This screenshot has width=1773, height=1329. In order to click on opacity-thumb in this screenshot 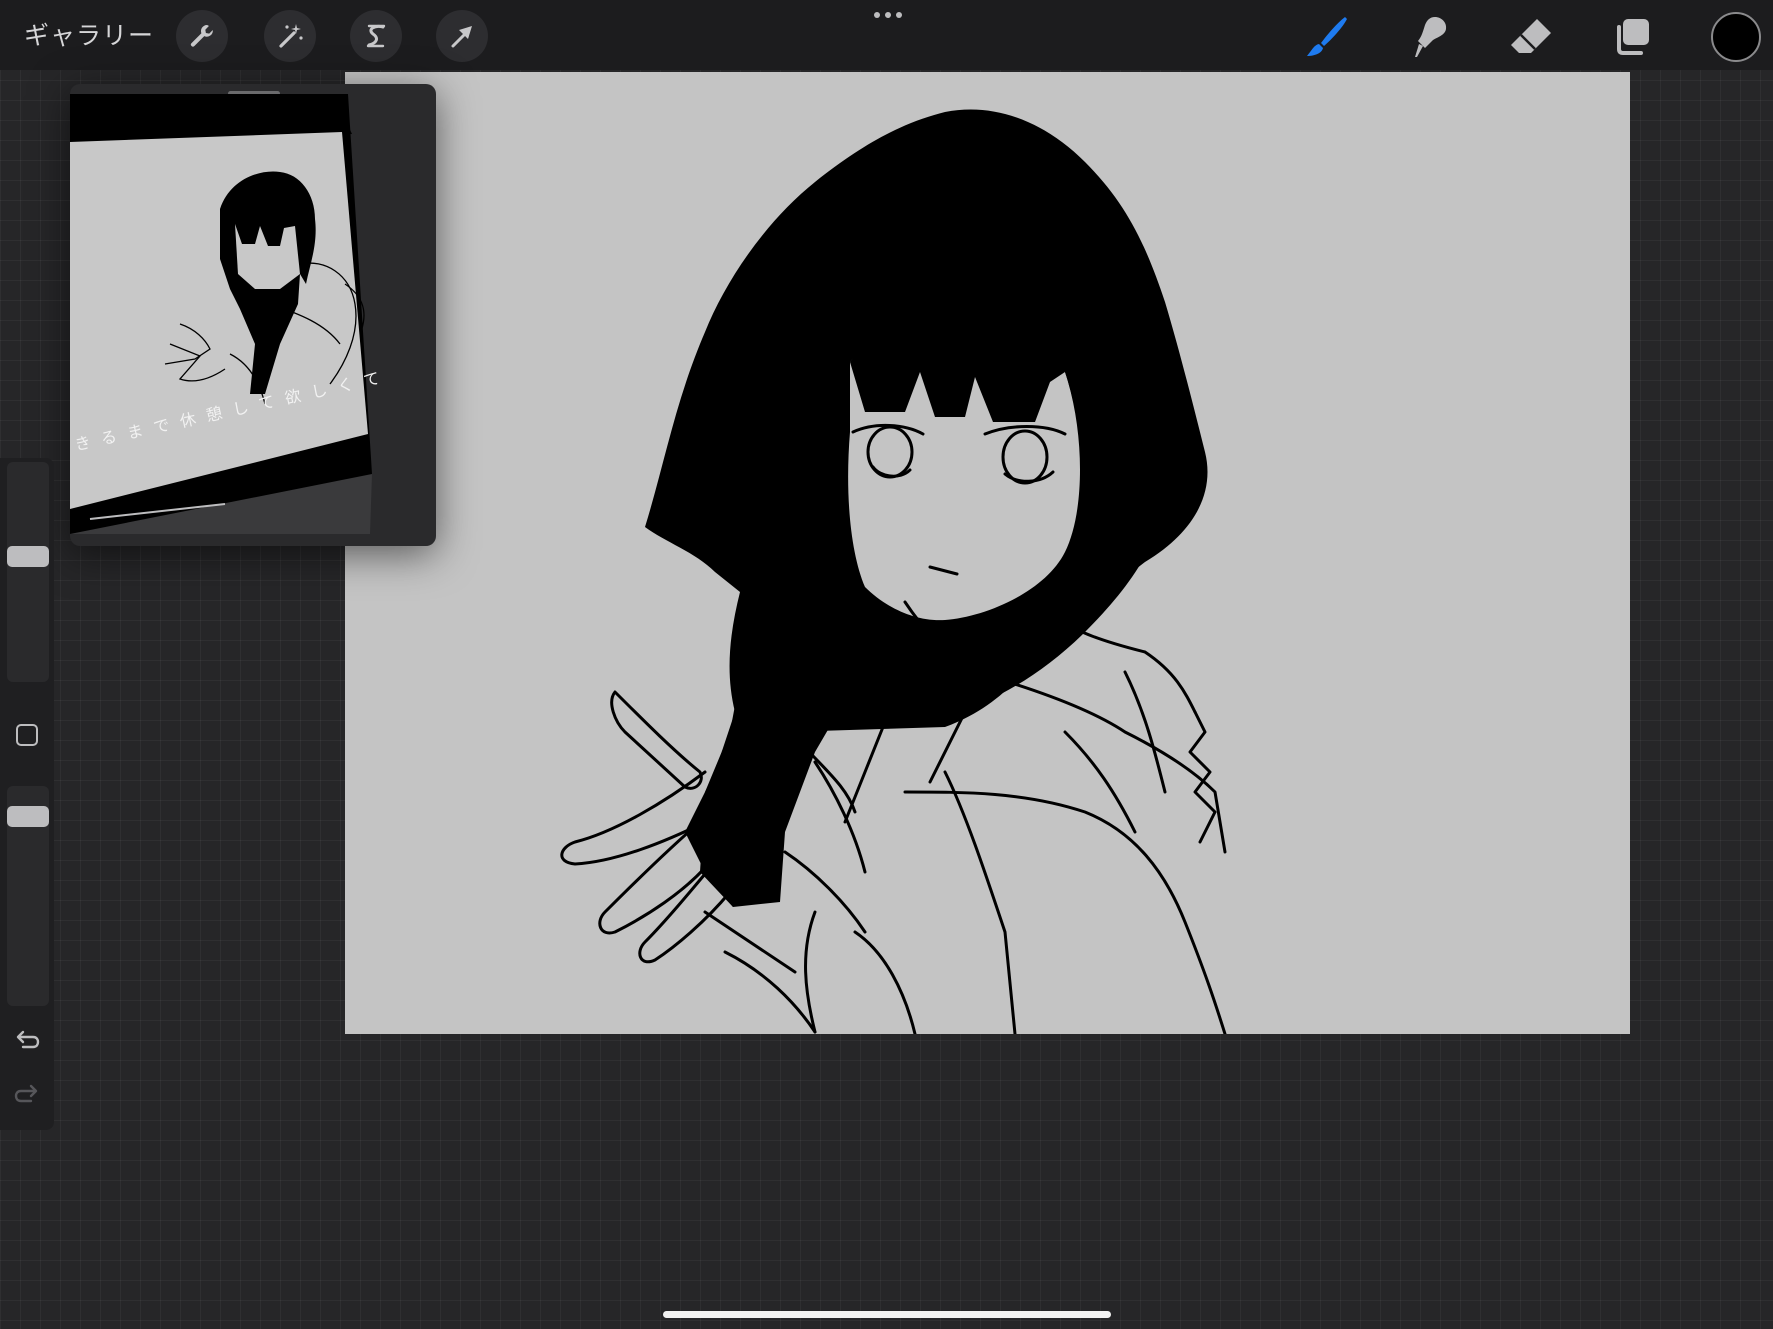, I will do `click(28, 816)`.